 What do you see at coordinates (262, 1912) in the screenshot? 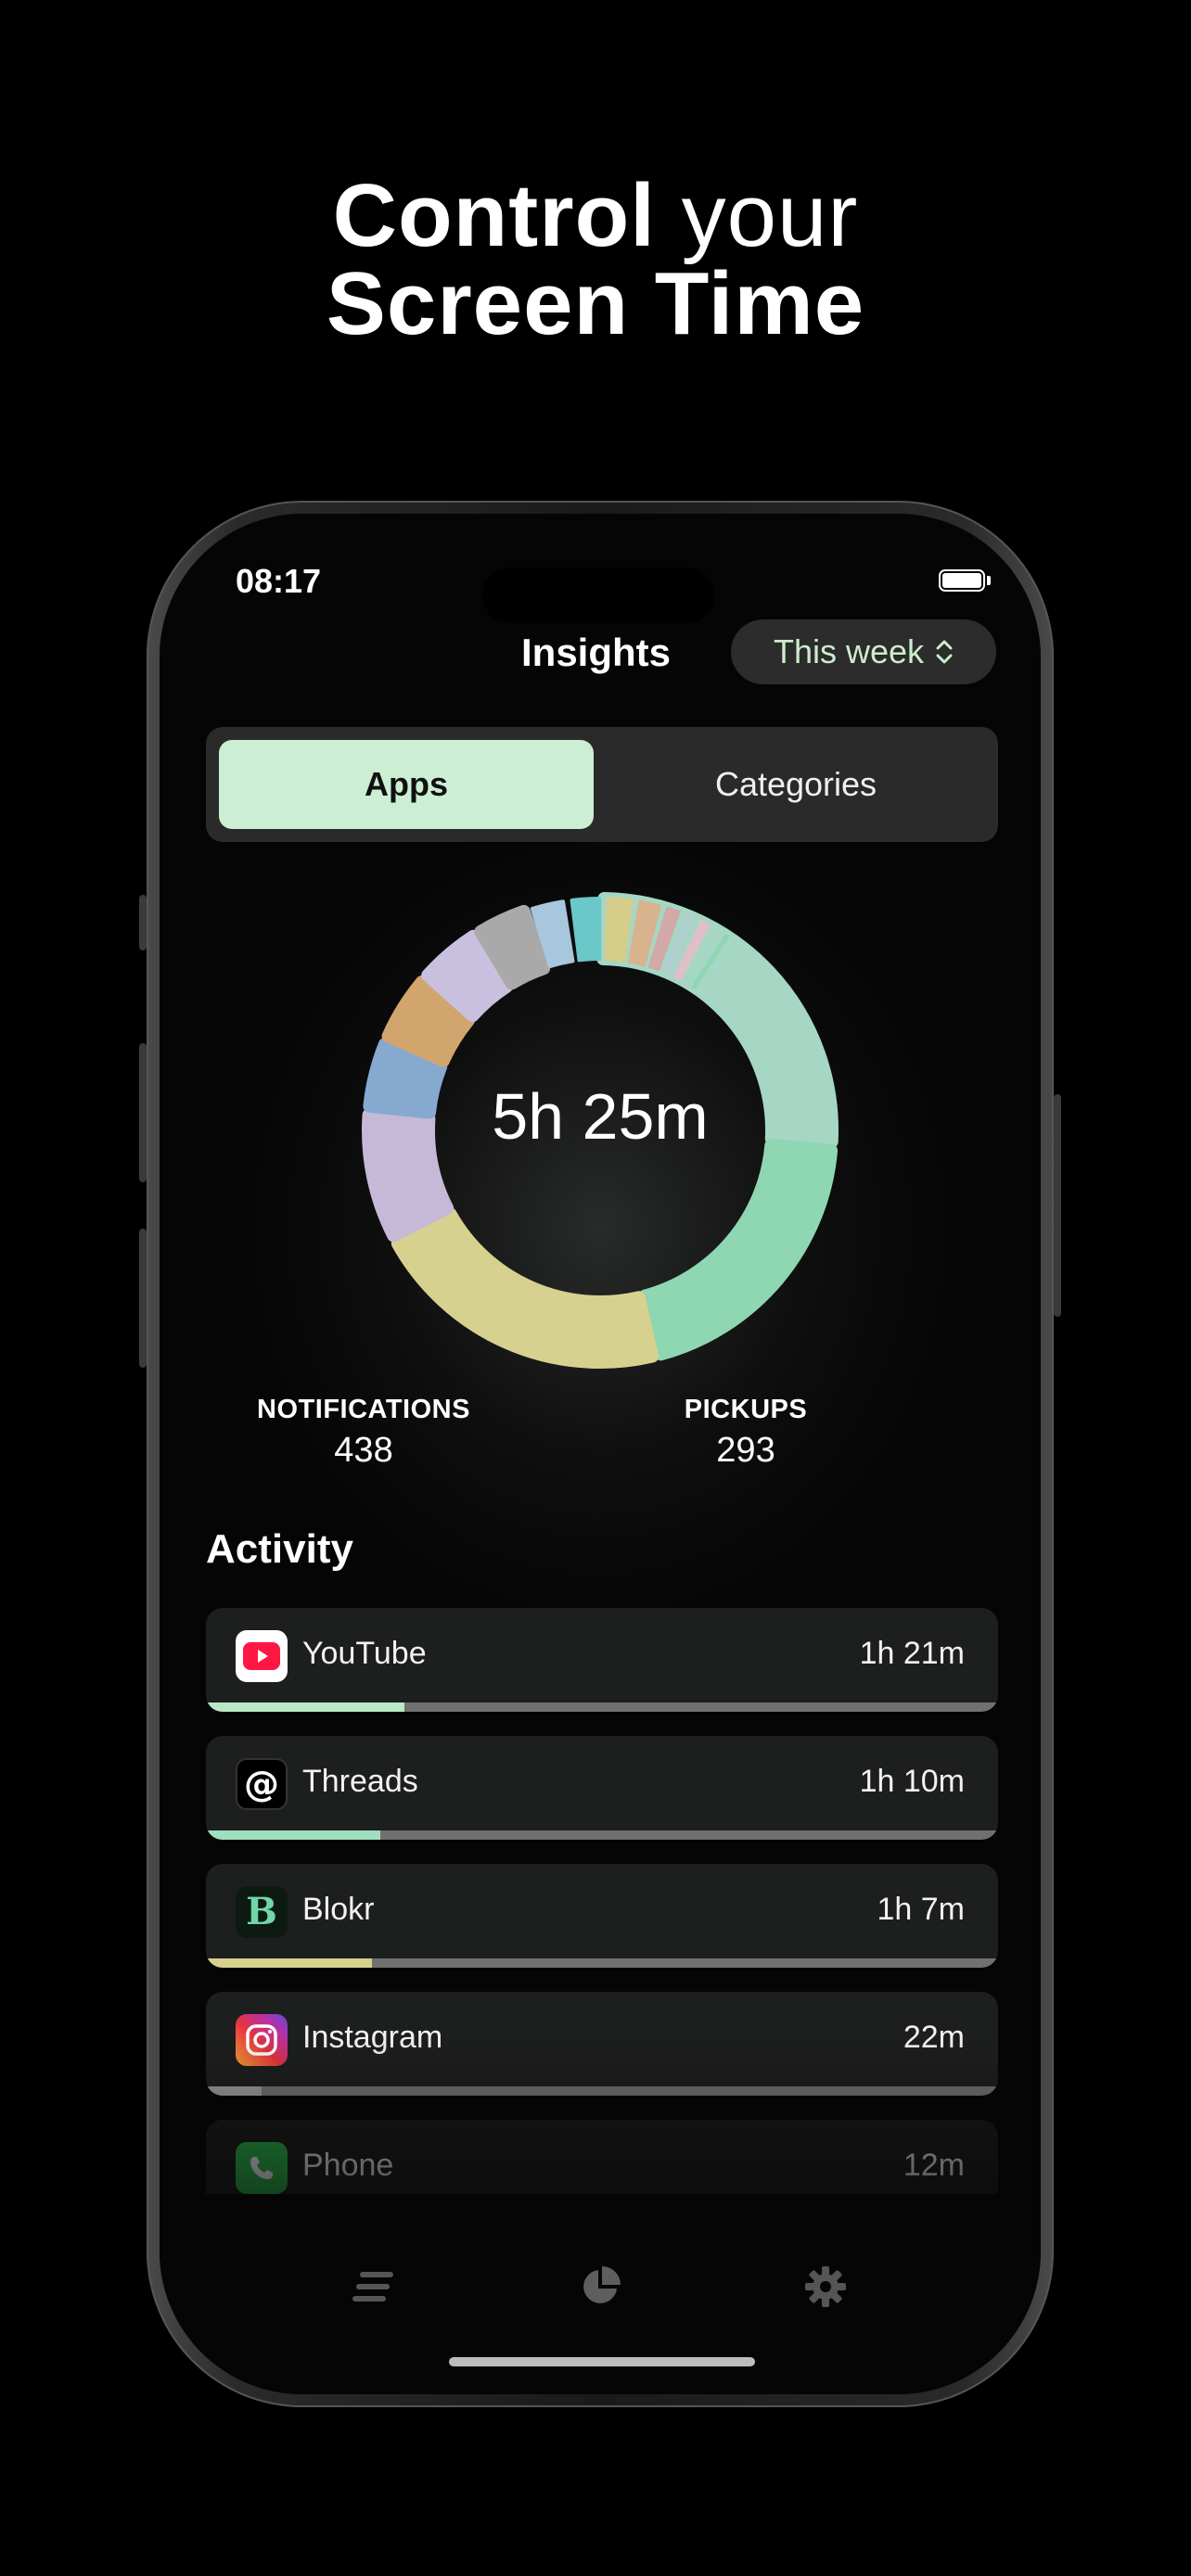
I see `blokr-icon: B` at bounding box center [262, 1912].